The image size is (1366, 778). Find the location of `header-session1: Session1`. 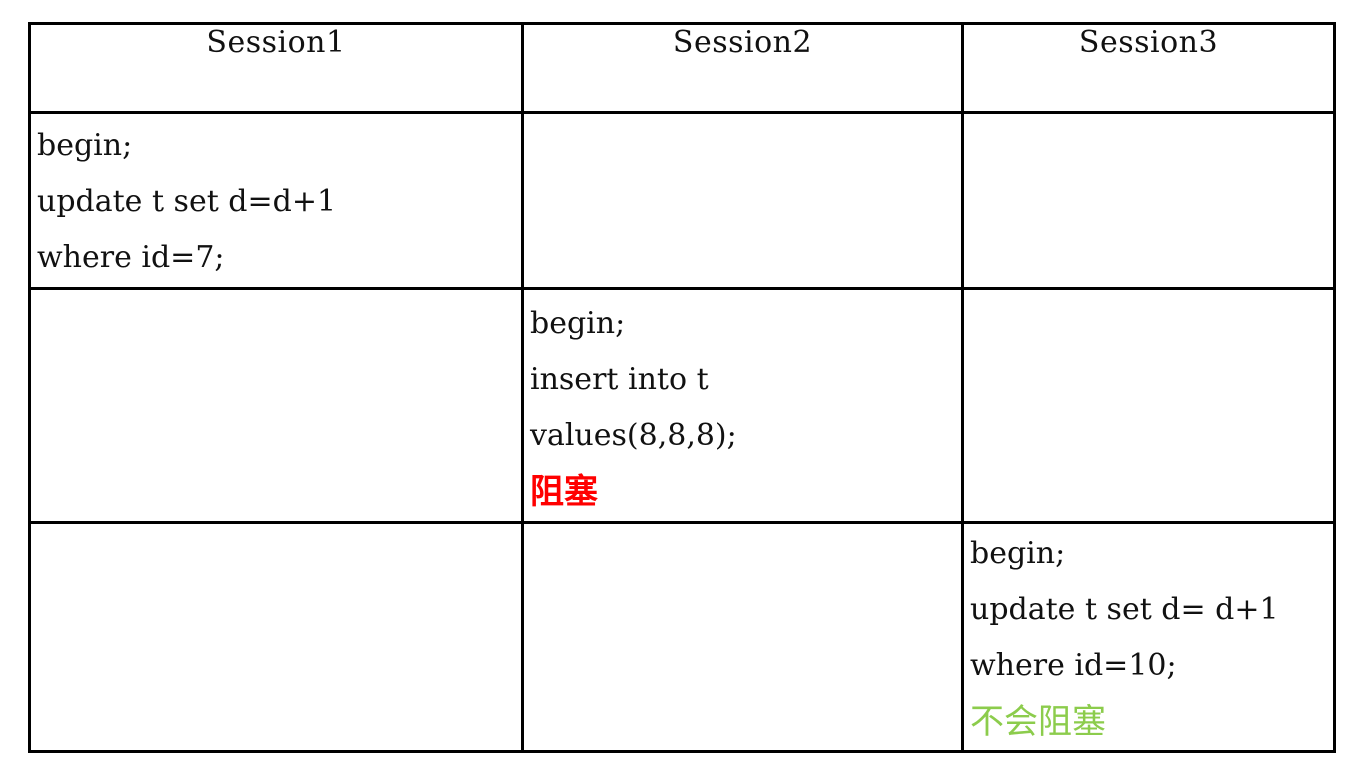

header-session1: Session1 is located at coordinates (276, 68).